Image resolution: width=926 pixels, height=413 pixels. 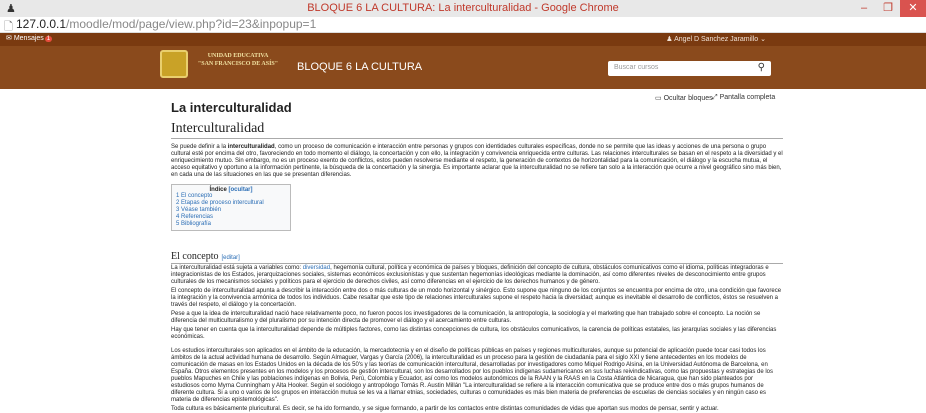 I want to click on hide-blocks-label: Ocultar bloques, so click(x=688, y=98).